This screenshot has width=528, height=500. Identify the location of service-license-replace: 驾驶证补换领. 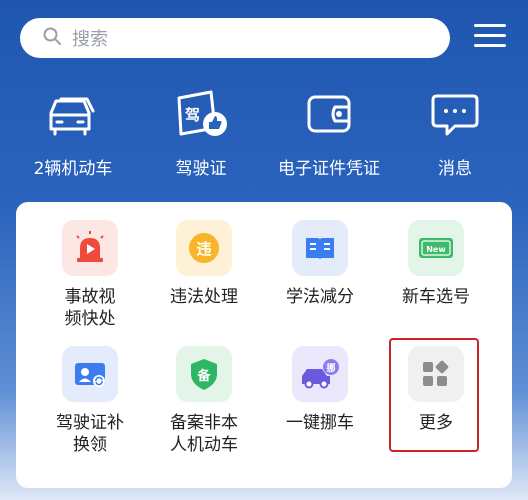
(90, 401).